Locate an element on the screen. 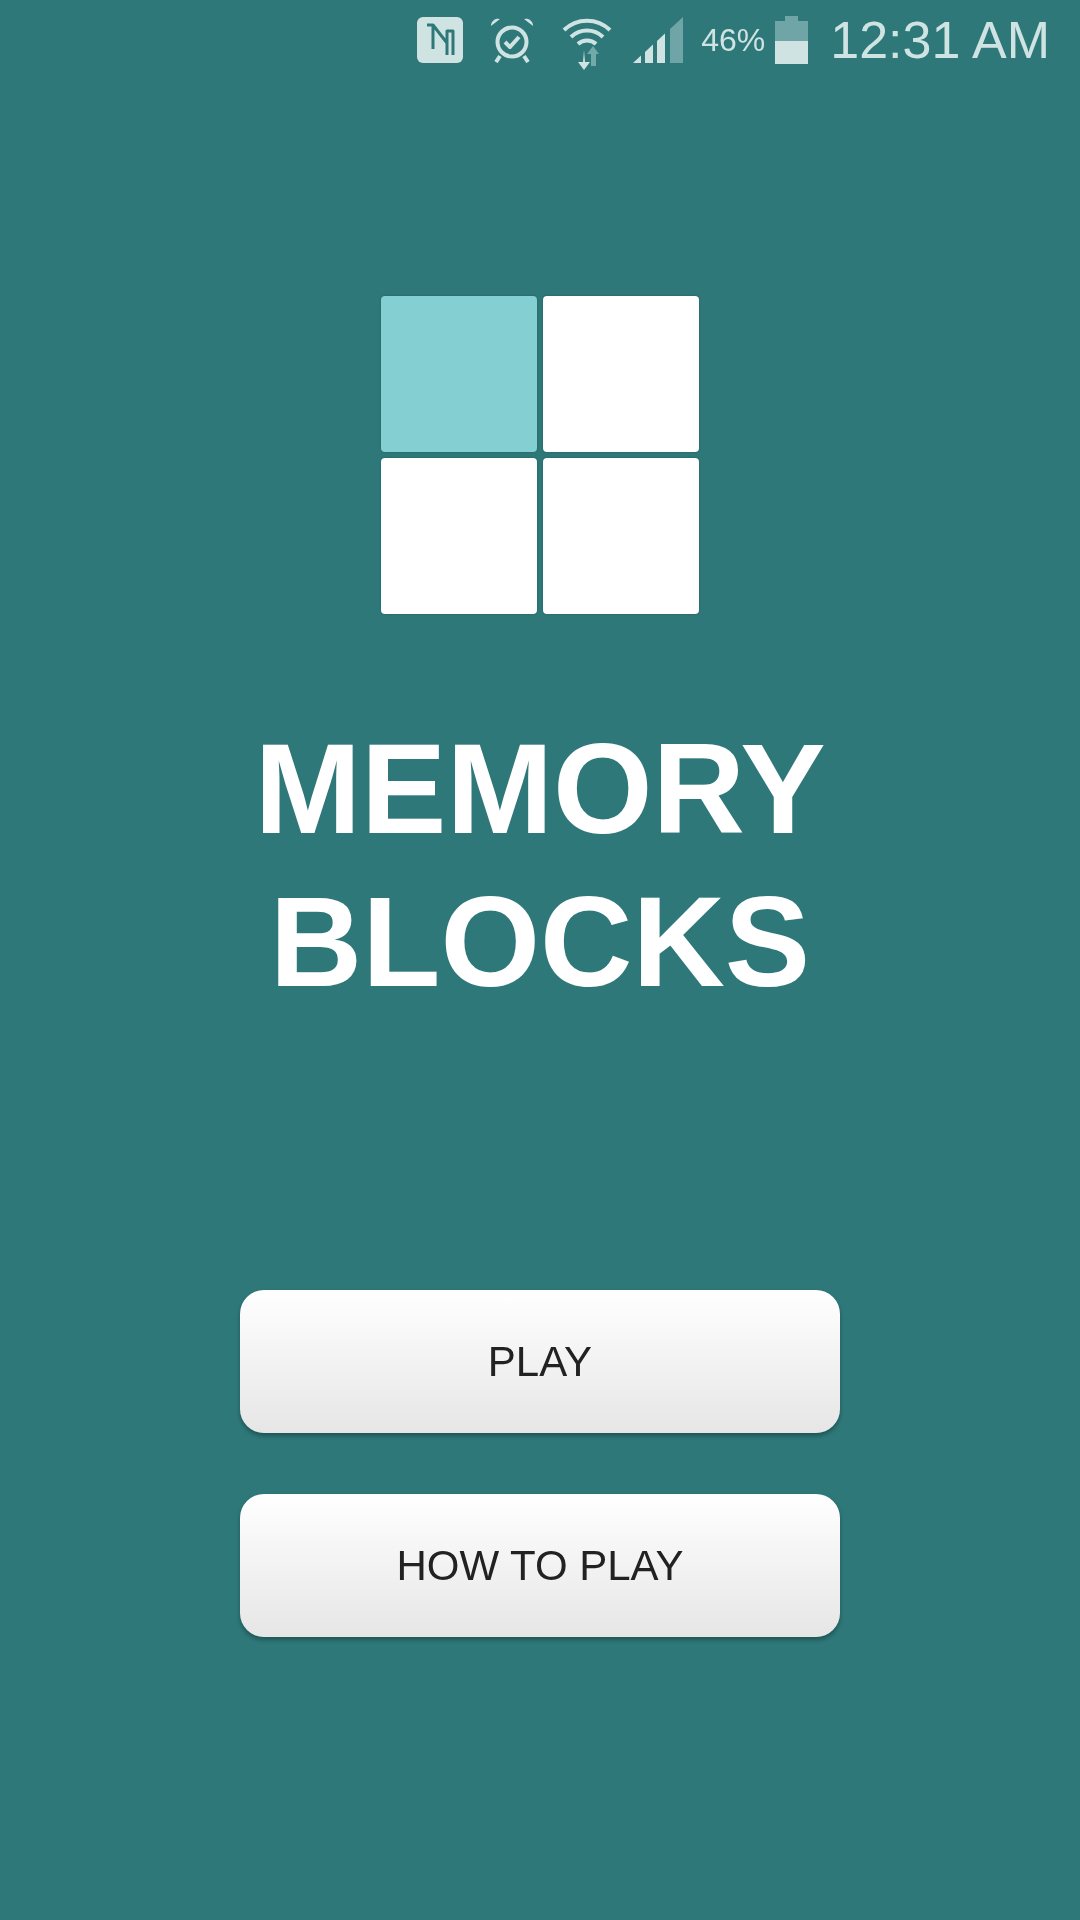  nfc-icon is located at coordinates (440, 40).